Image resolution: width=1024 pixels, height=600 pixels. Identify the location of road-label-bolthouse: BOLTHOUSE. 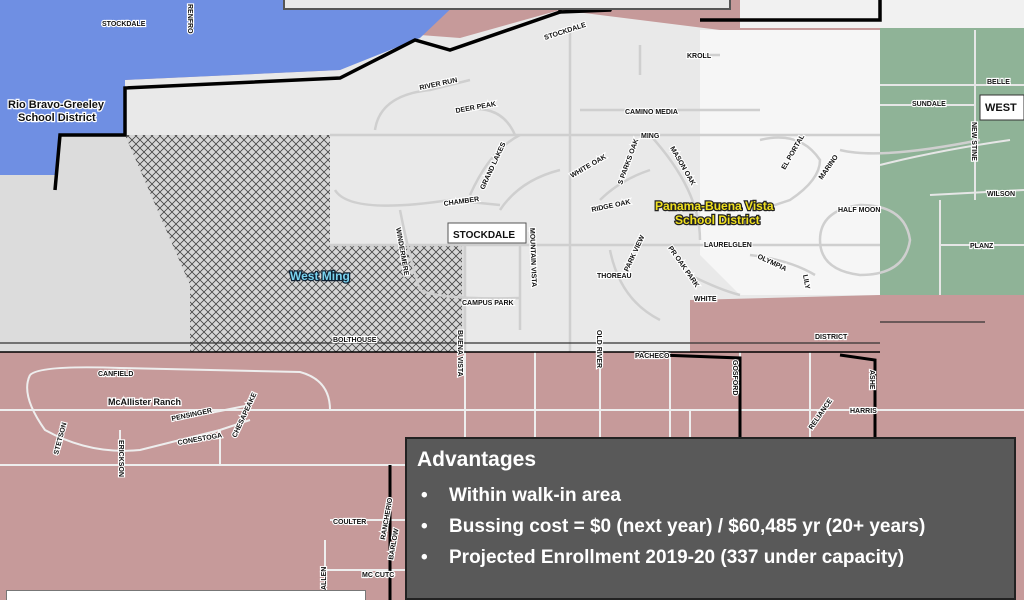
(355, 340).